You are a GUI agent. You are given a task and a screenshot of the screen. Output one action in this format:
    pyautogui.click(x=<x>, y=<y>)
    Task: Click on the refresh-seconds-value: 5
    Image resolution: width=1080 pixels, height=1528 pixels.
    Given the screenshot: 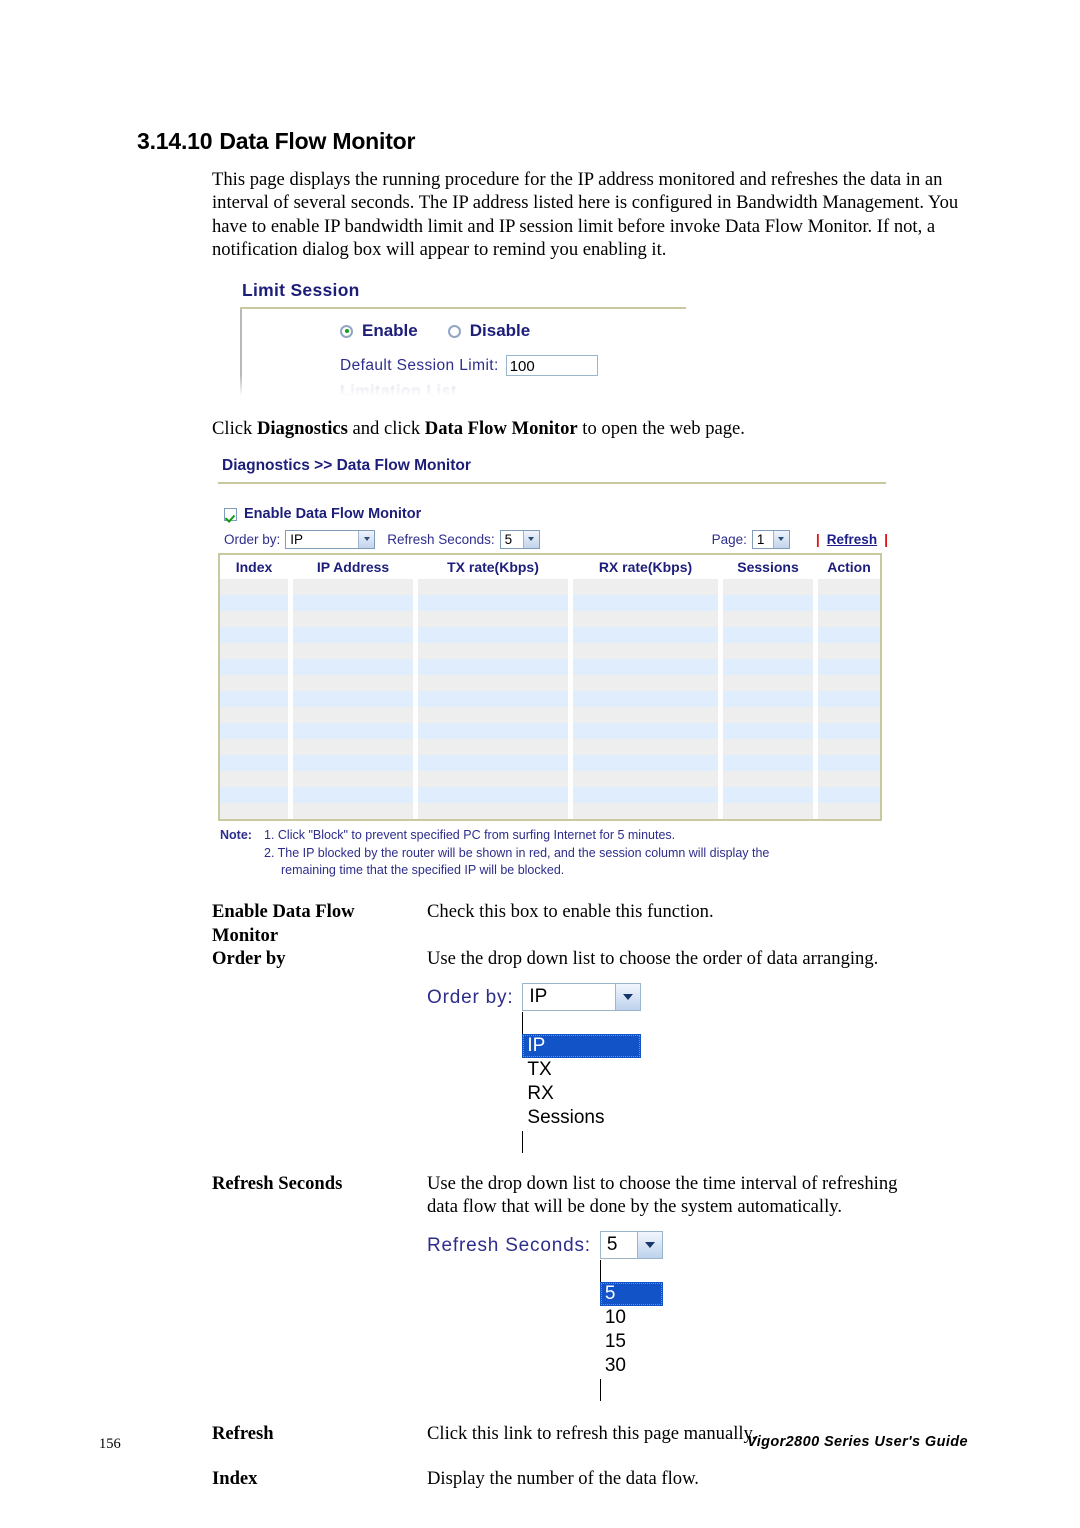 What is the action you would take?
    pyautogui.click(x=508, y=539)
    